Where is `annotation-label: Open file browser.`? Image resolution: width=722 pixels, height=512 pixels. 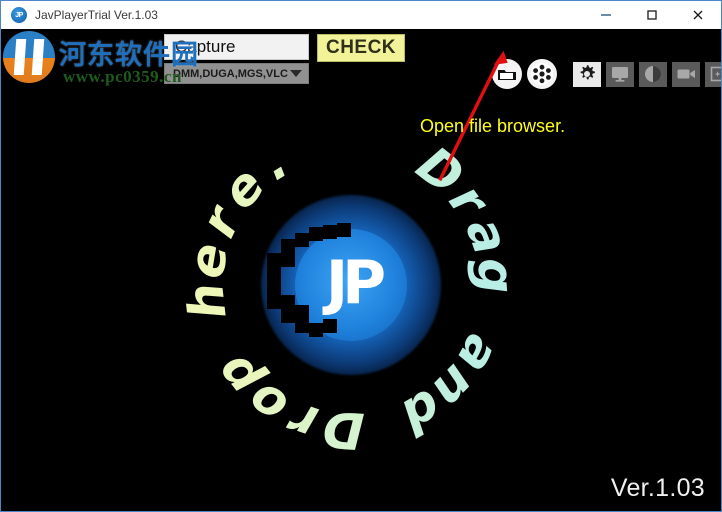
annotation-label: Open file browser. is located at coordinates (493, 126).